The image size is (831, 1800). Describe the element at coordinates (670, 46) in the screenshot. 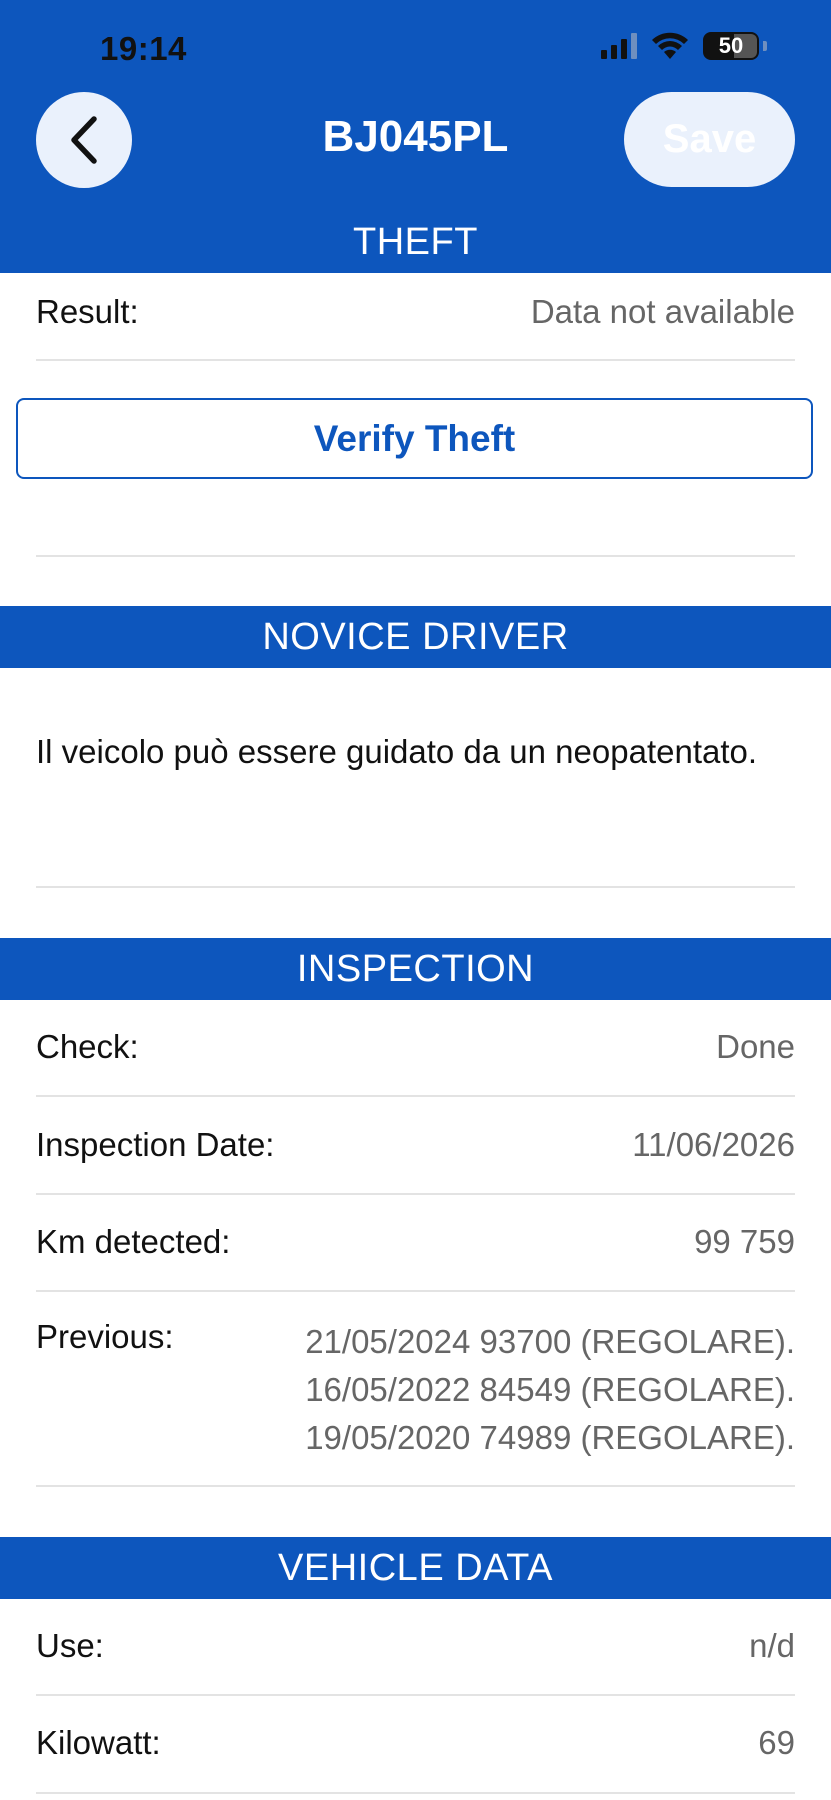

I see `wifi-icon` at that location.